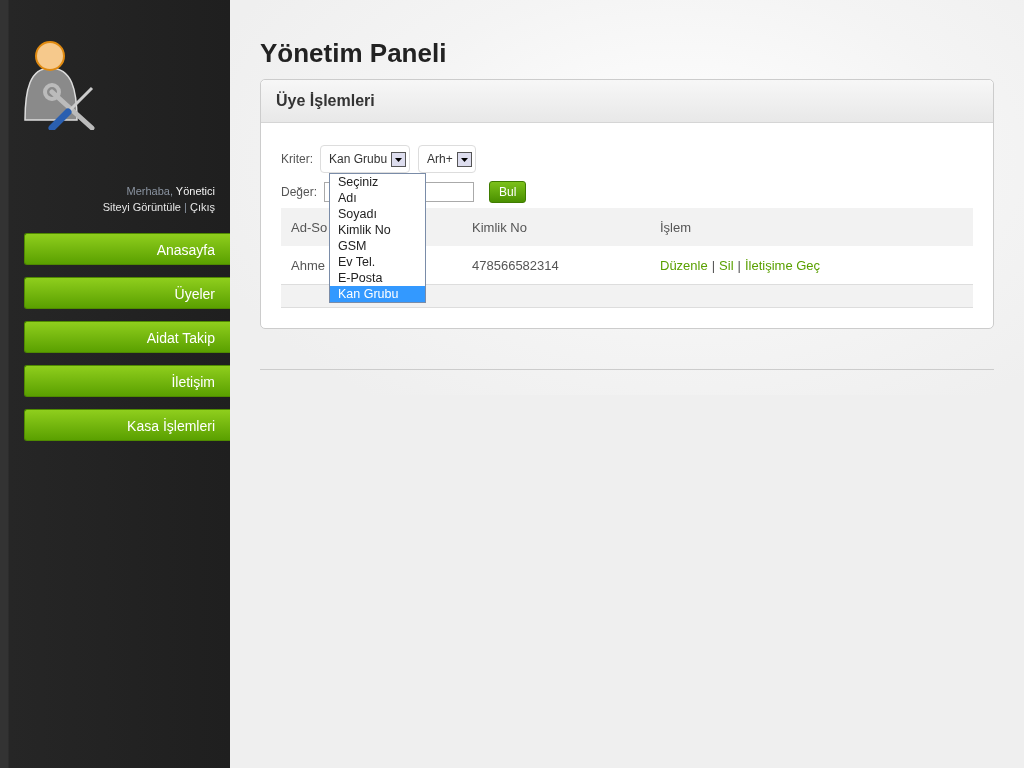 Image resolution: width=1024 pixels, height=768 pixels. I want to click on user-name: Yönetici, so click(195, 191).